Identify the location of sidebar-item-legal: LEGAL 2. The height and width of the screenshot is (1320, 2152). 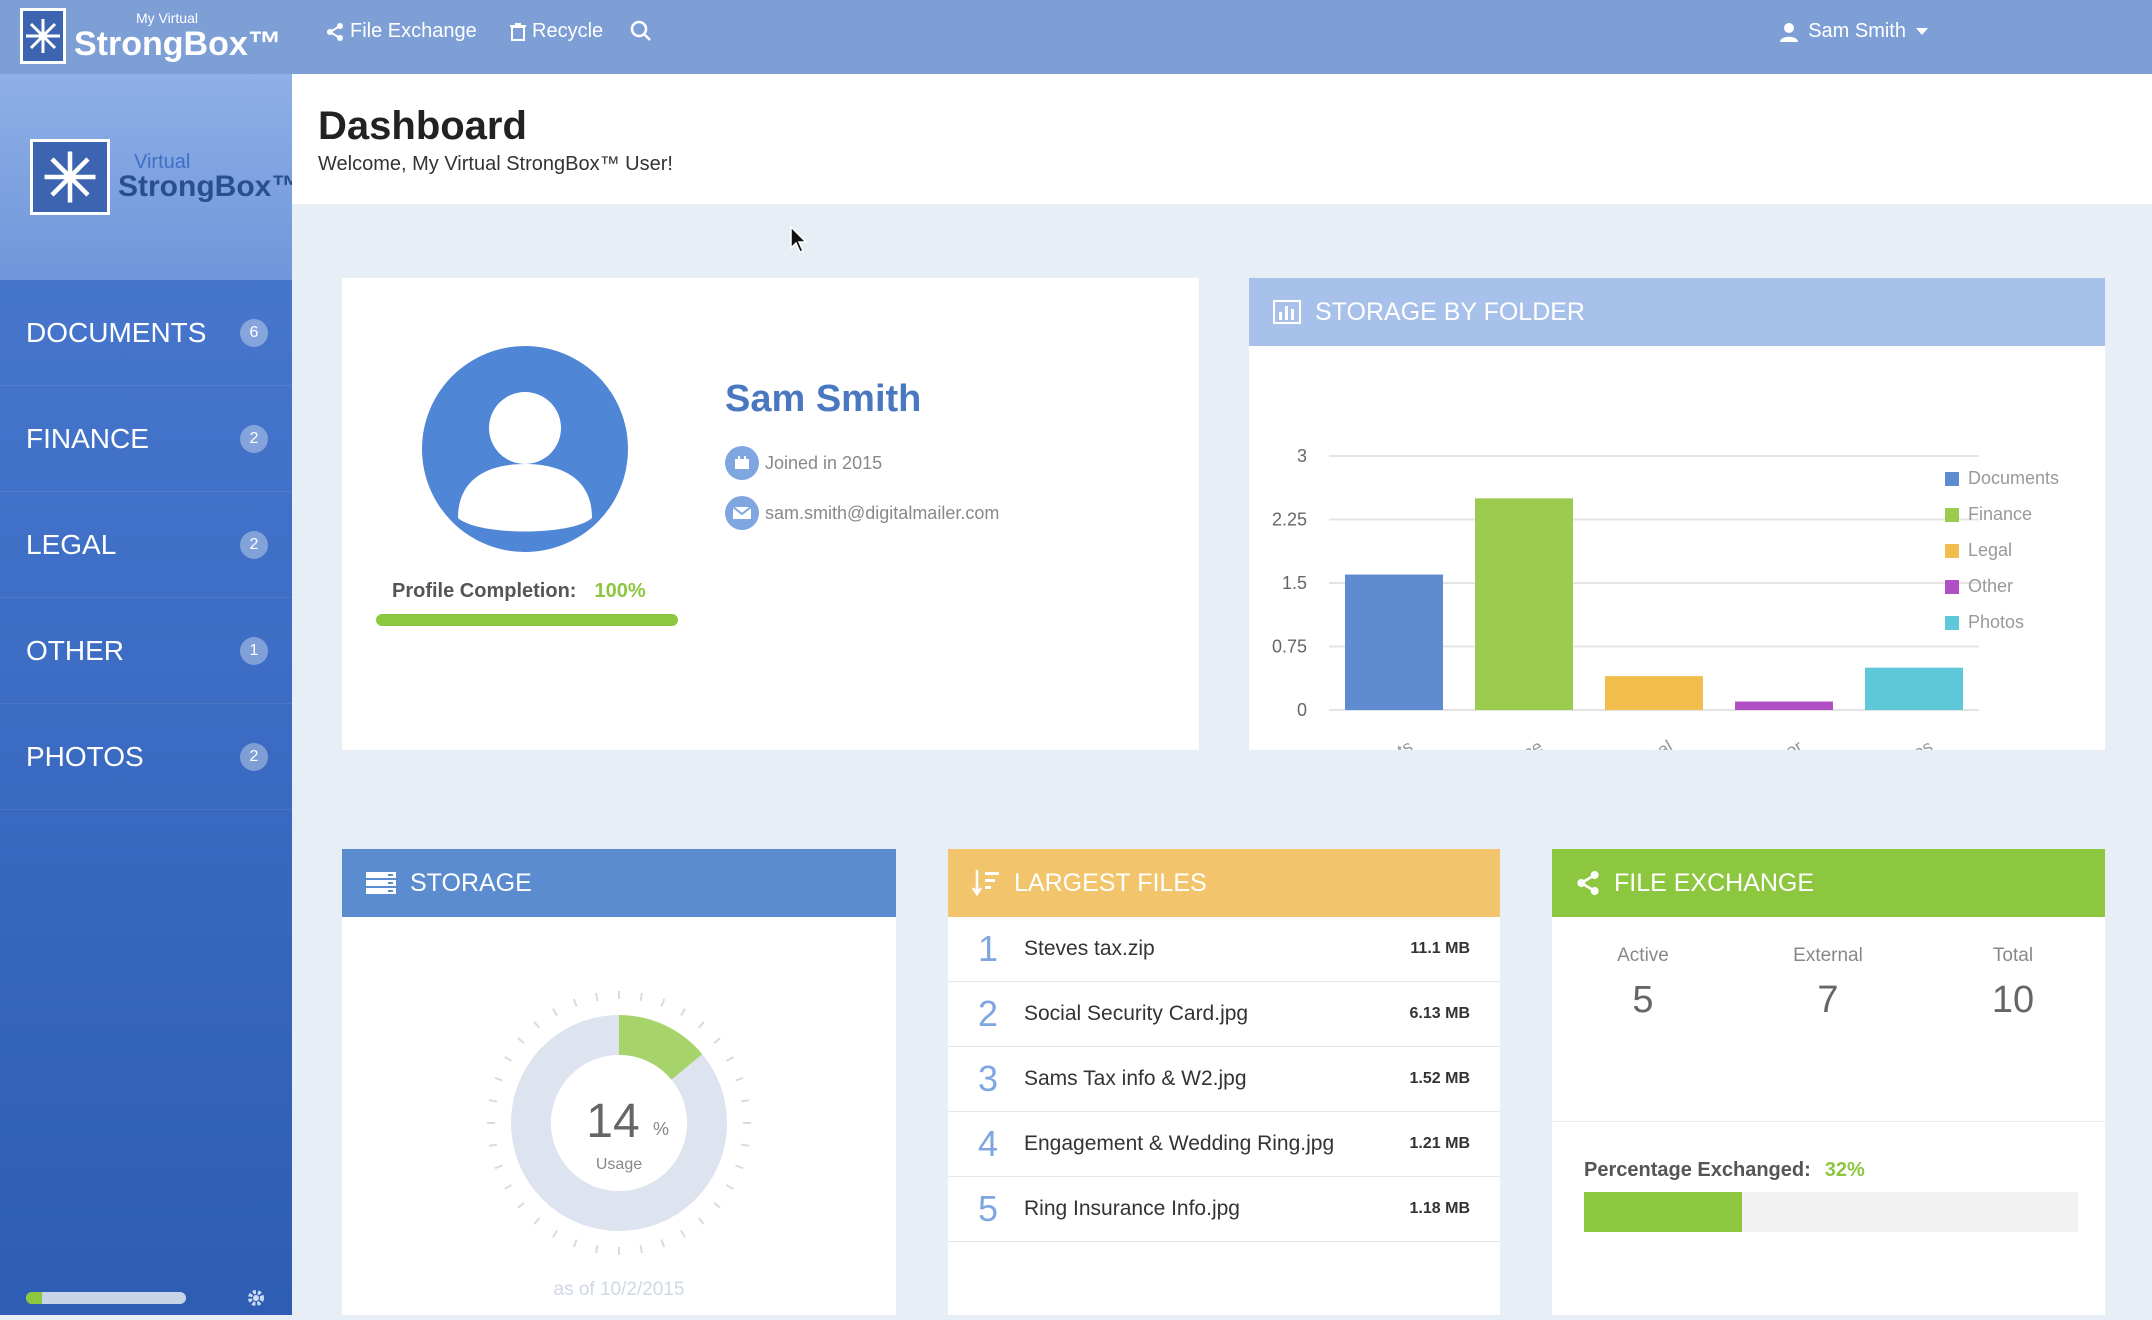
(146, 545).